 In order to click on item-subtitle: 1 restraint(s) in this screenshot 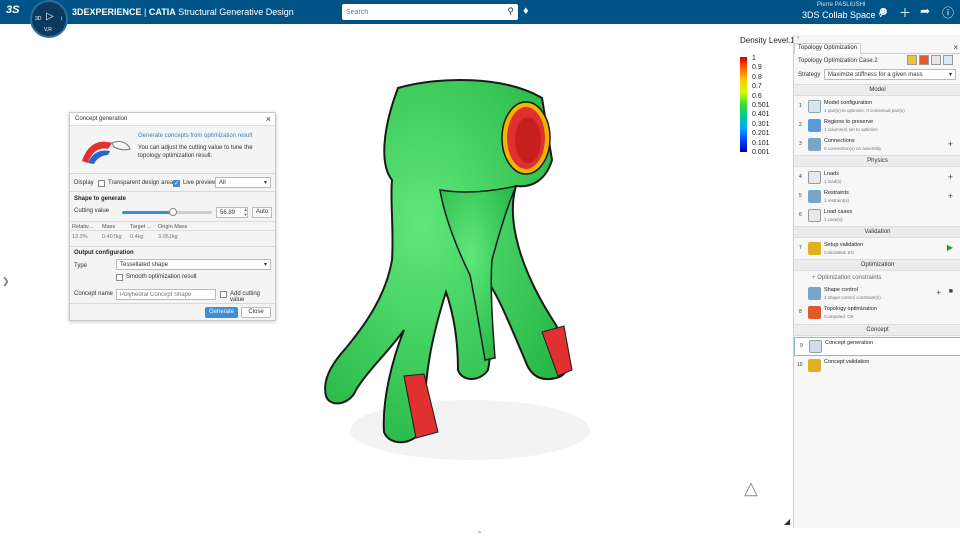, I will do `click(837, 200)`.